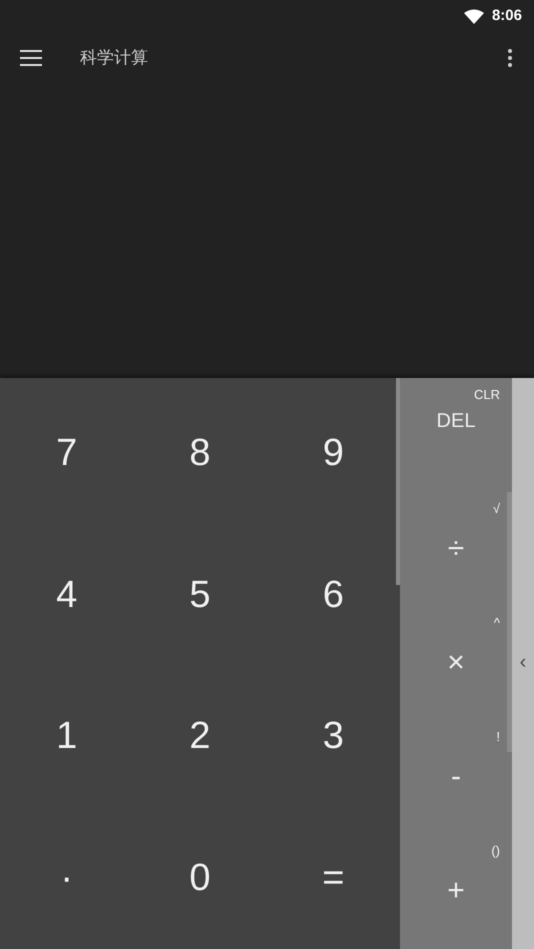 This screenshot has height=949, width=534. Describe the element at coordinates (456, 891) in the screenshot. I see `operator-key: +` at that location.